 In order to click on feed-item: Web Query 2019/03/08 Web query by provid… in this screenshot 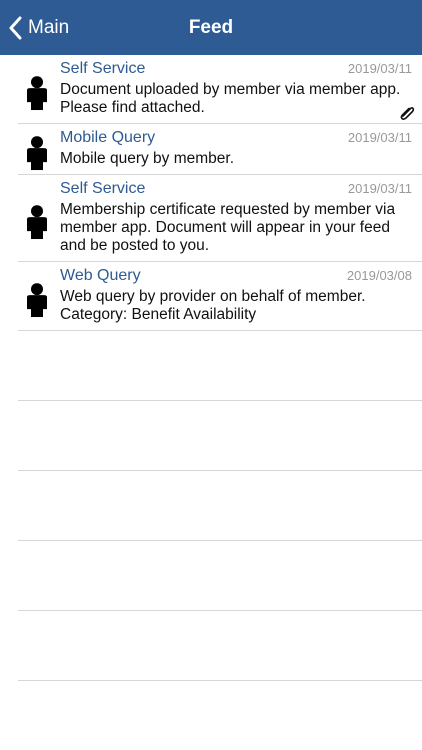, I will do `click(220, 296)`.